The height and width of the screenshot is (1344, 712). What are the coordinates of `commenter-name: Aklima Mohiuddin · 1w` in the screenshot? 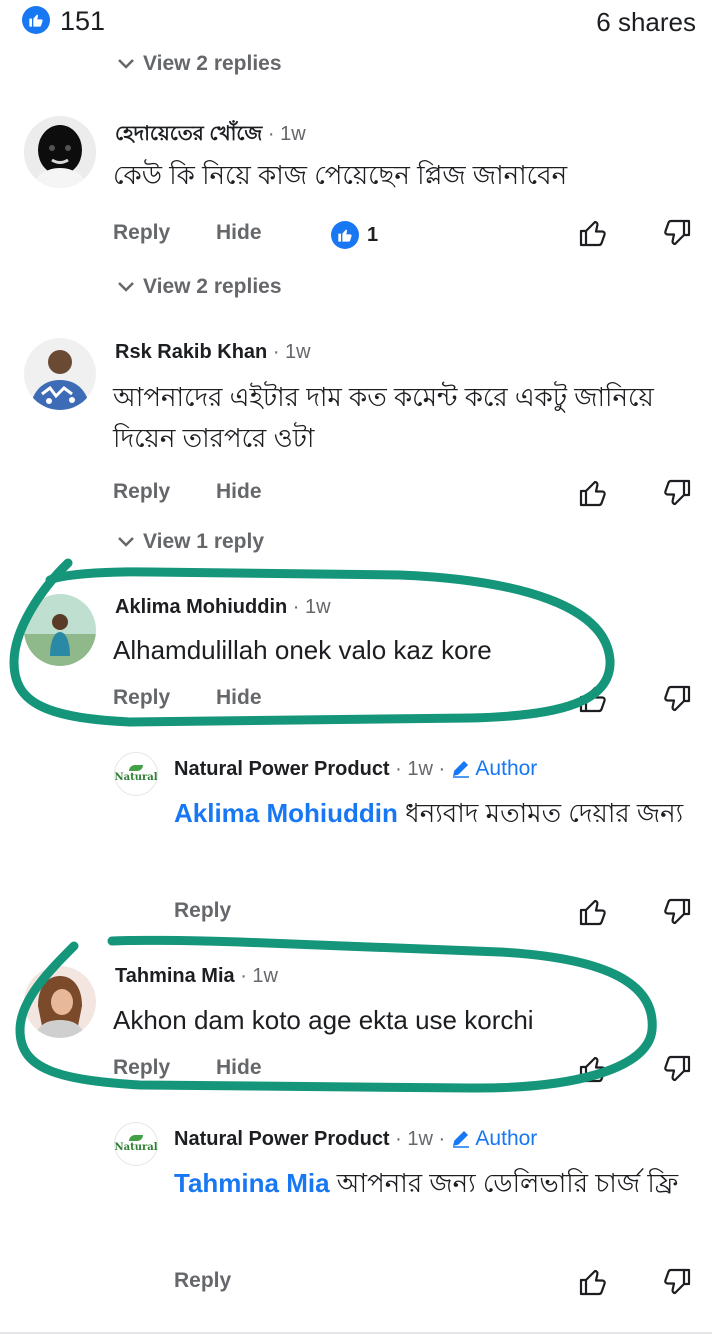 It's located at (223, 607).